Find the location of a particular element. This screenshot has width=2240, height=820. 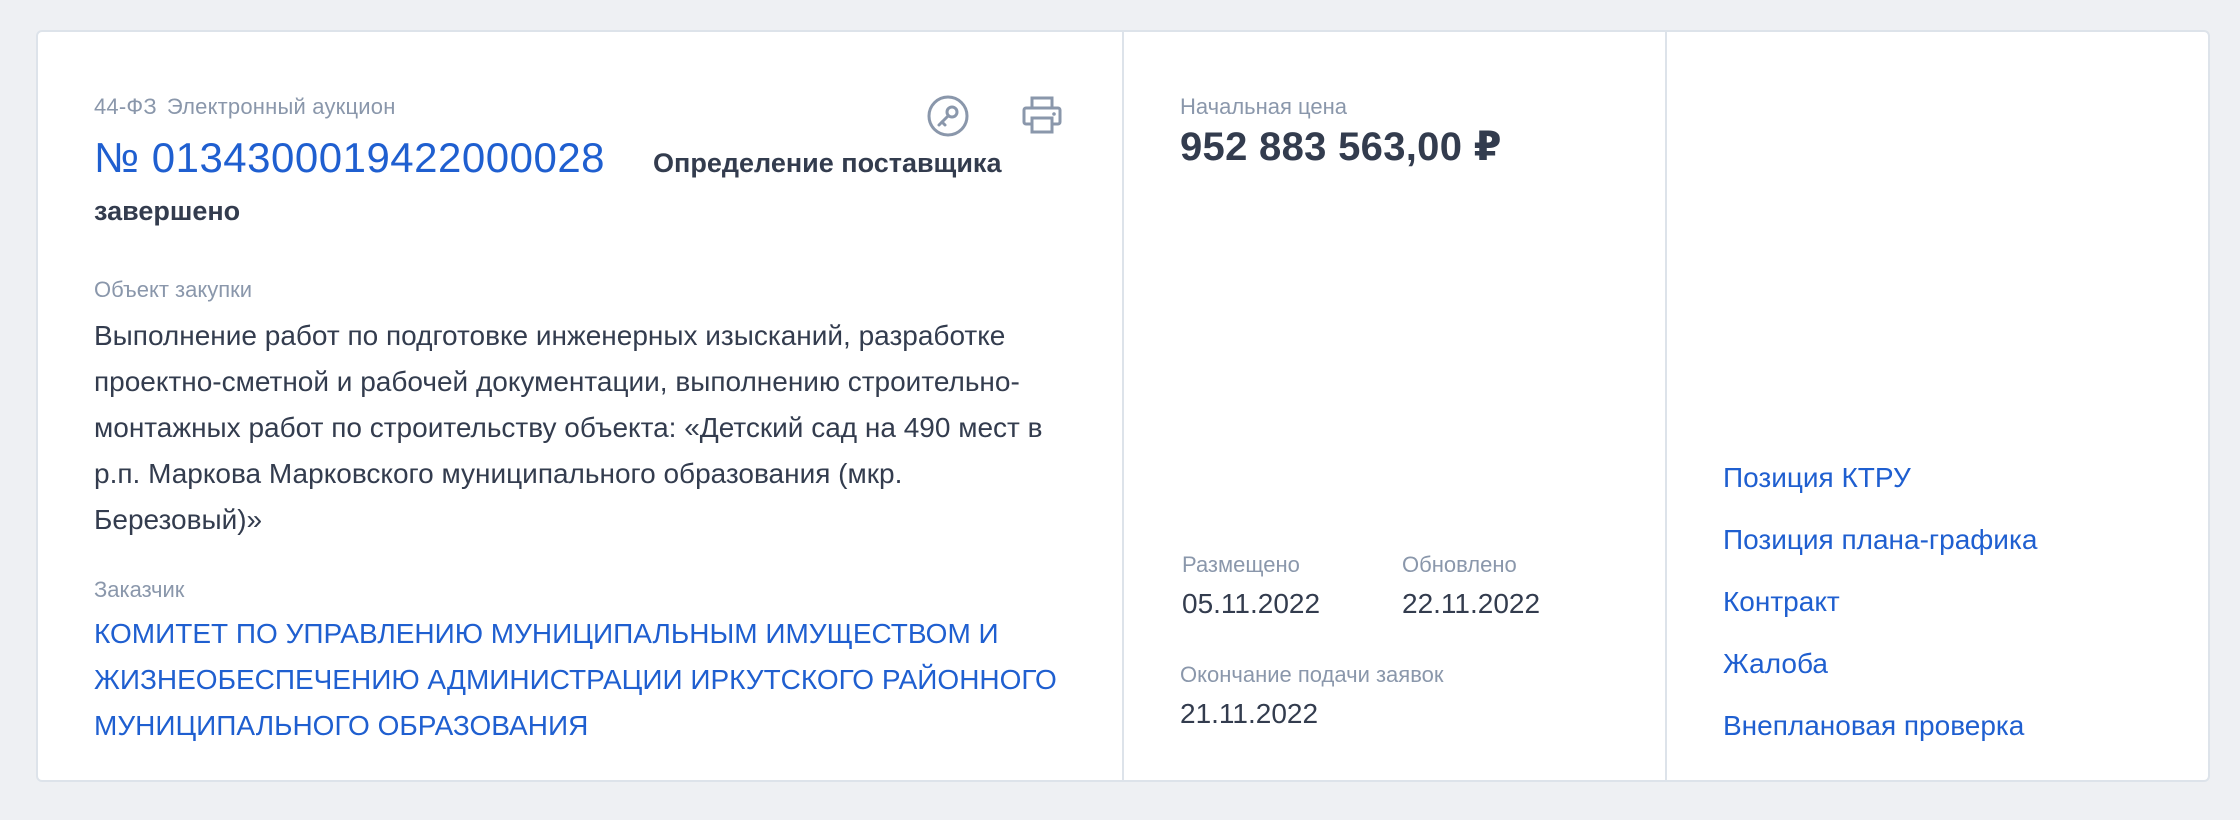

card-actions is located at coordinates (995, 116).